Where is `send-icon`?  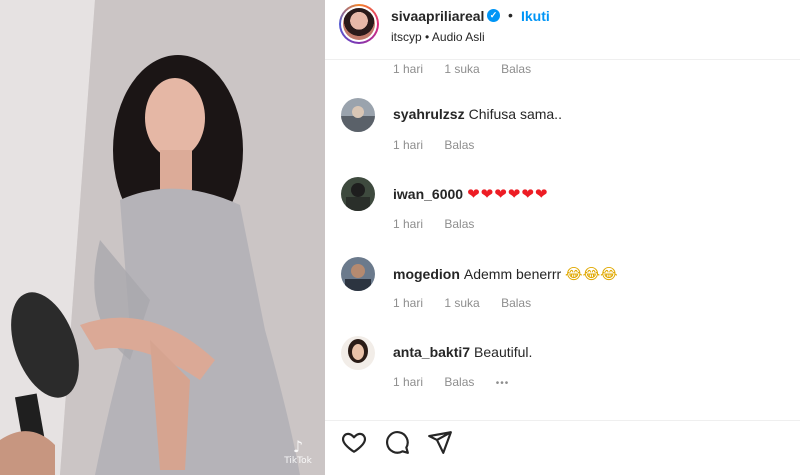
send-icon is located at coordinates (440, 442).